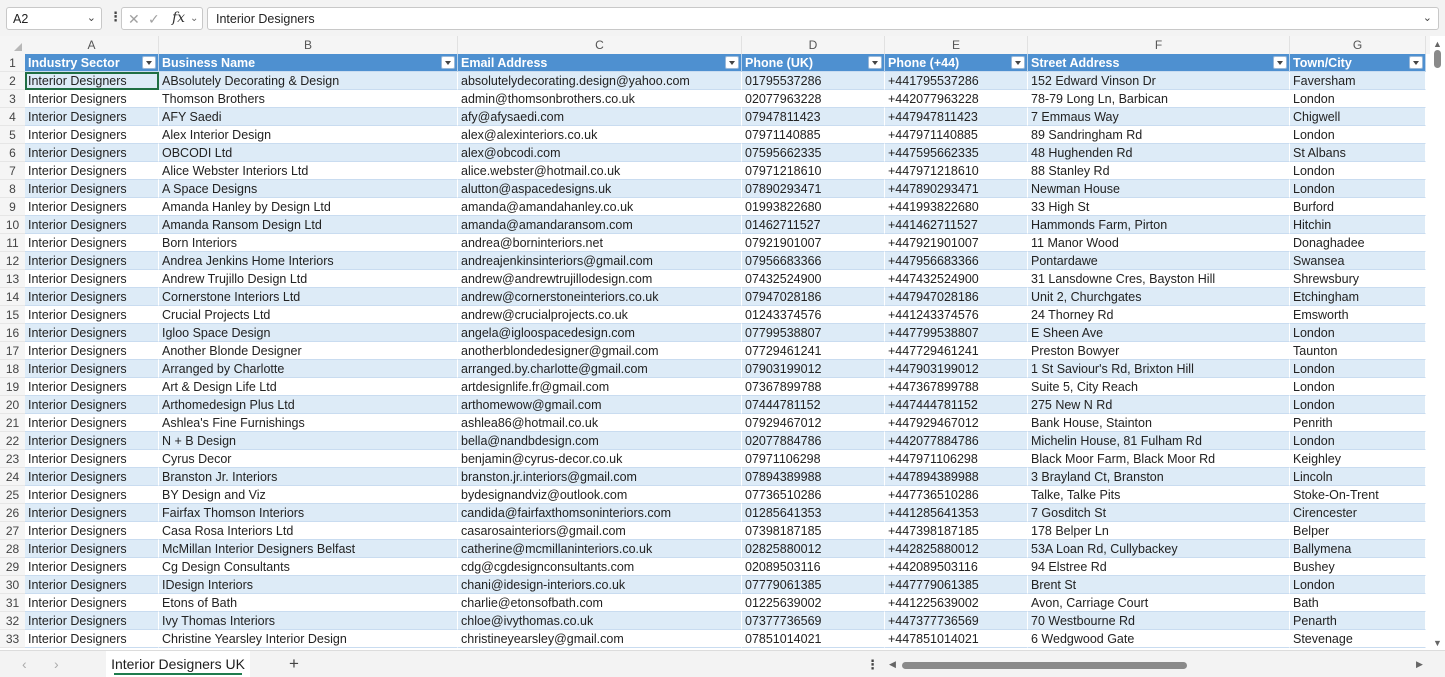 The width and height of the screenshot is (1445, 677). I want to click on cell-f: 3 Brayland Ct, Branston, so click(1159, 477).